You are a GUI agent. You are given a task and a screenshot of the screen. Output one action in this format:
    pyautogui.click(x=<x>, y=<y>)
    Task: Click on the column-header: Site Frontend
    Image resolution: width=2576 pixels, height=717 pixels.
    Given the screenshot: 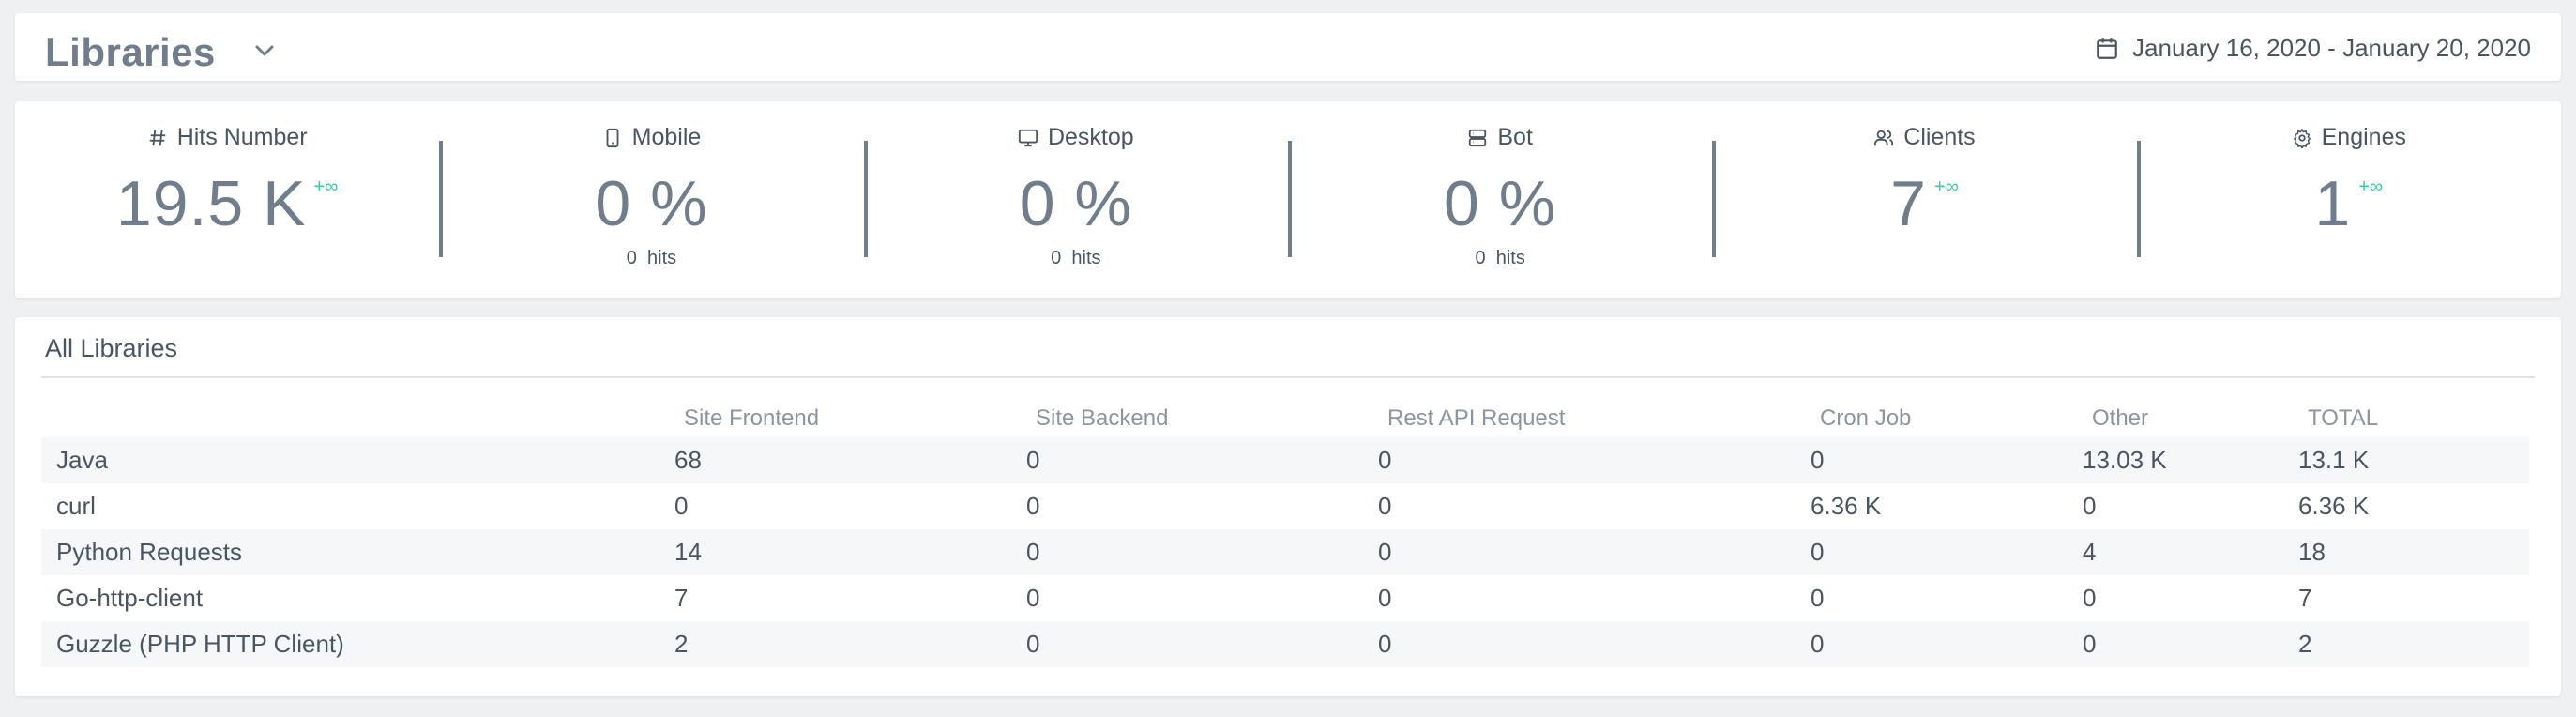 What is the action you would take?
    pyautogui.click(x=752, y=418)
    